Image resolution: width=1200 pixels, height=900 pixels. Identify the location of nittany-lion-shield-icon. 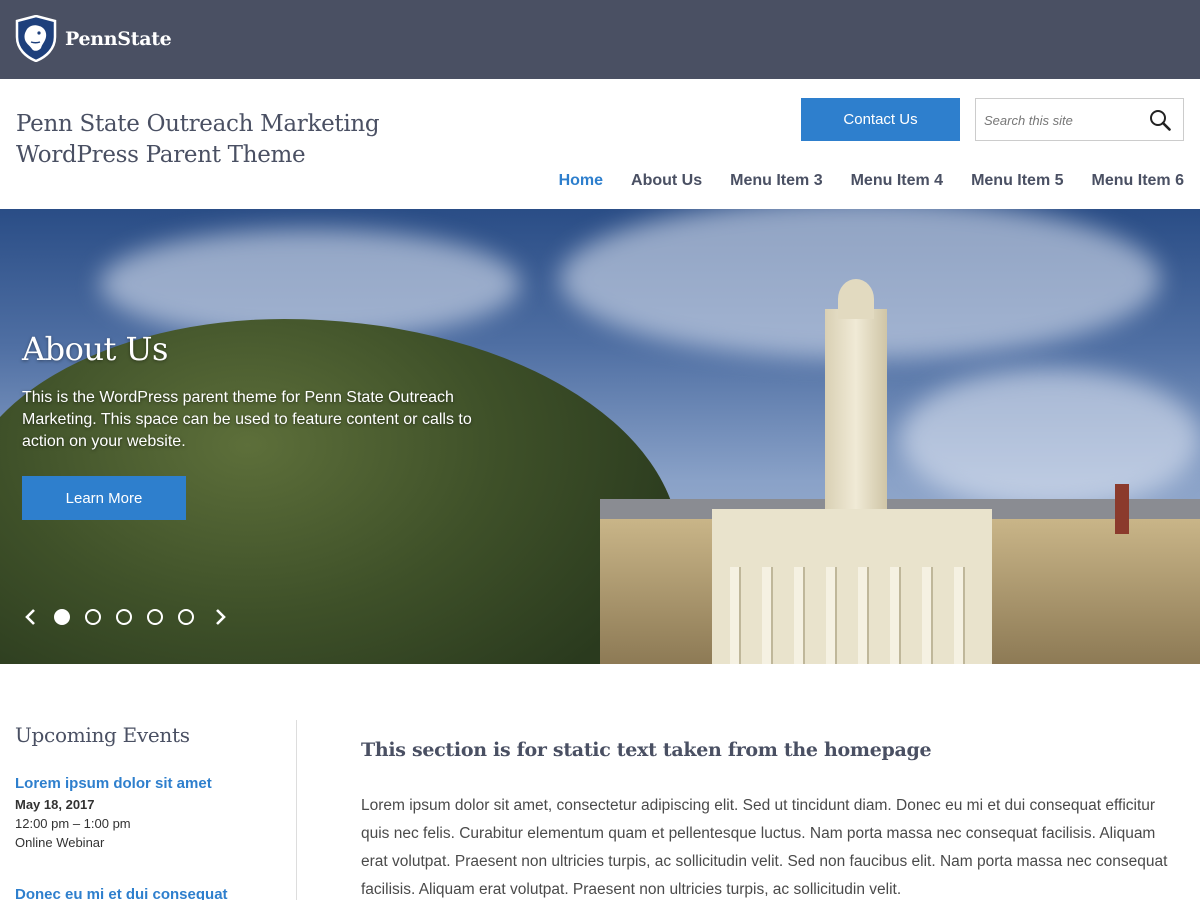
(36, 38).